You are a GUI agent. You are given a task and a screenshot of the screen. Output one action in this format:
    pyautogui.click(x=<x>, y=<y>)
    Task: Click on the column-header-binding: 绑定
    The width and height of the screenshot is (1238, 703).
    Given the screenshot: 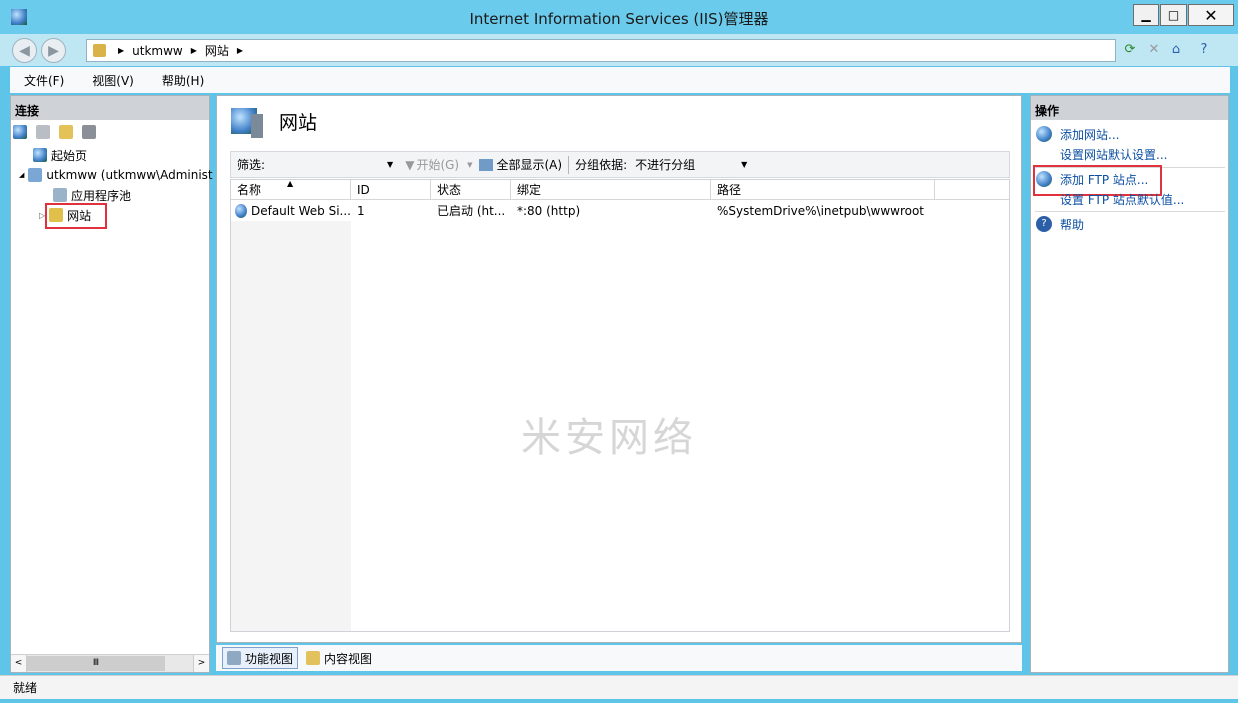 What is the action you would take?
    pyautogui.click(x=611, y=190)
    